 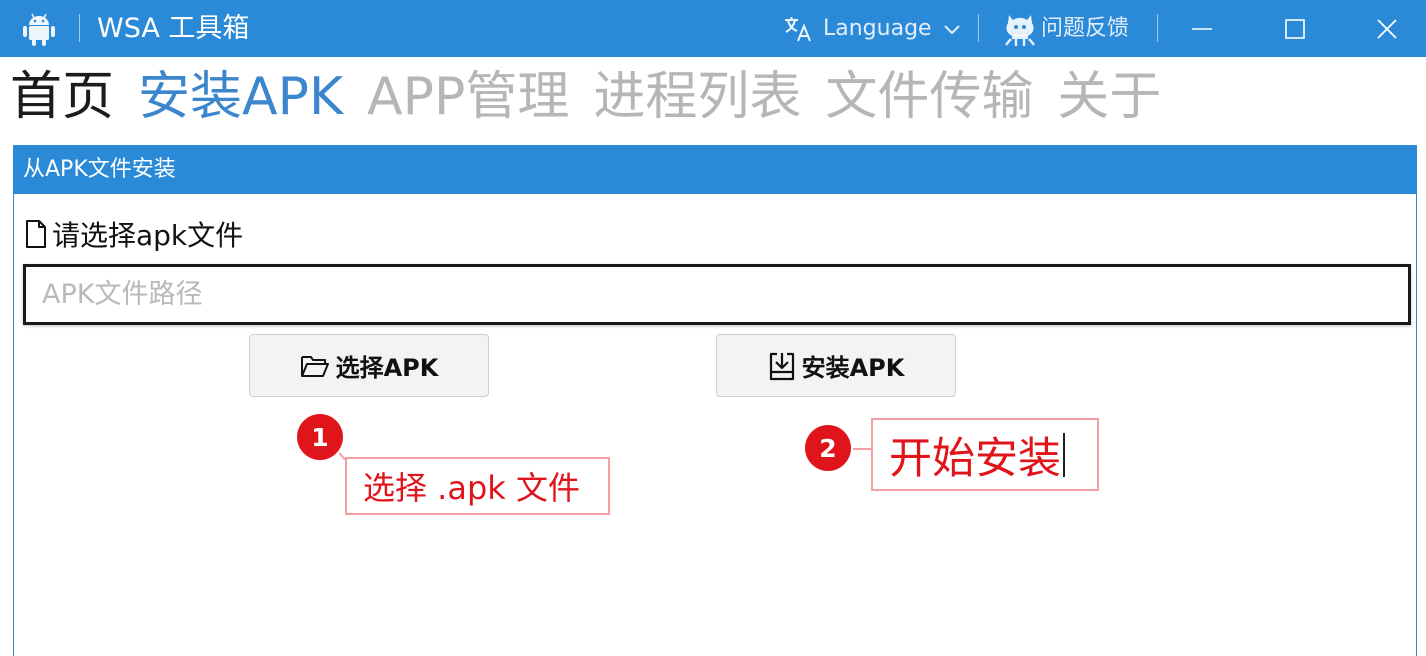 I want to click on chevron-down-icon, so click(x=952, y=29).